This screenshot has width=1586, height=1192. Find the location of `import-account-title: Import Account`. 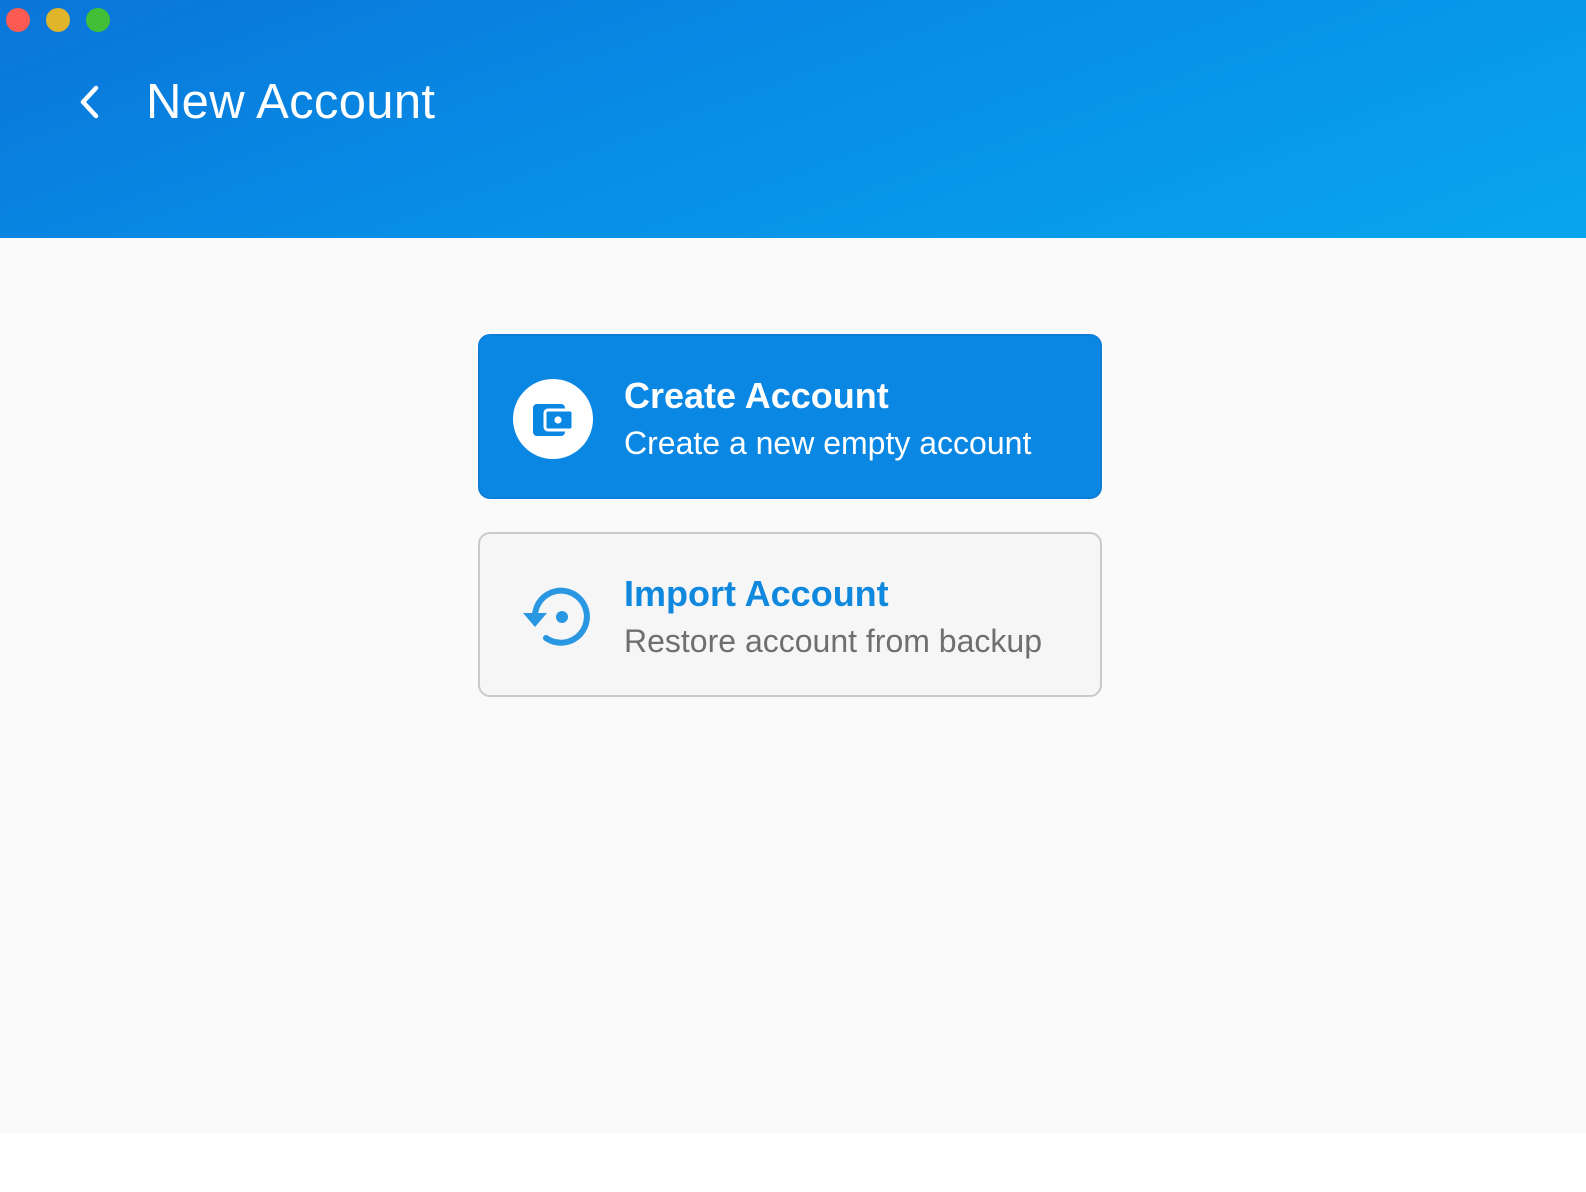

import-account-title: Import Account is located at coordinates (756, 593).